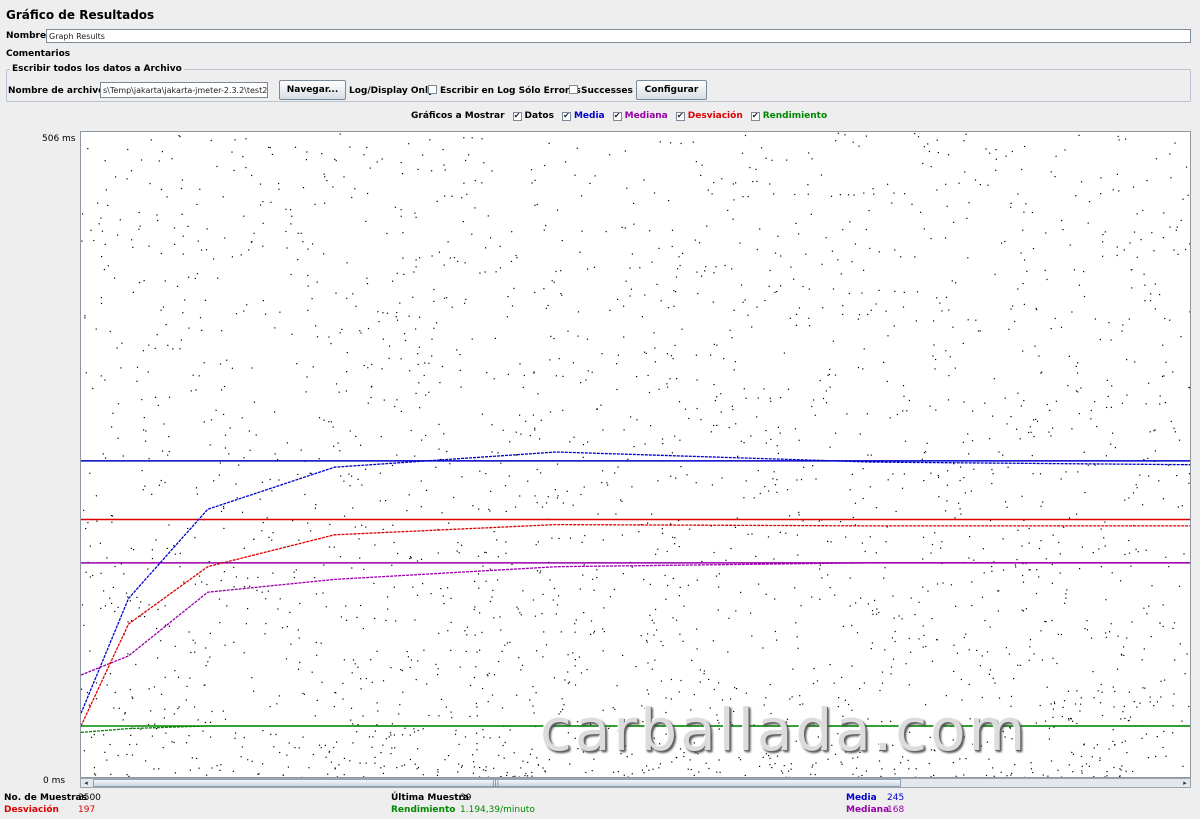 Image resolution: width=1200 pixels, height=819 pixels. What do you see at coordinates (87, 810) in the screenshot?
I see `deviation-stat-value: 197` at bounding box center [87, 810].